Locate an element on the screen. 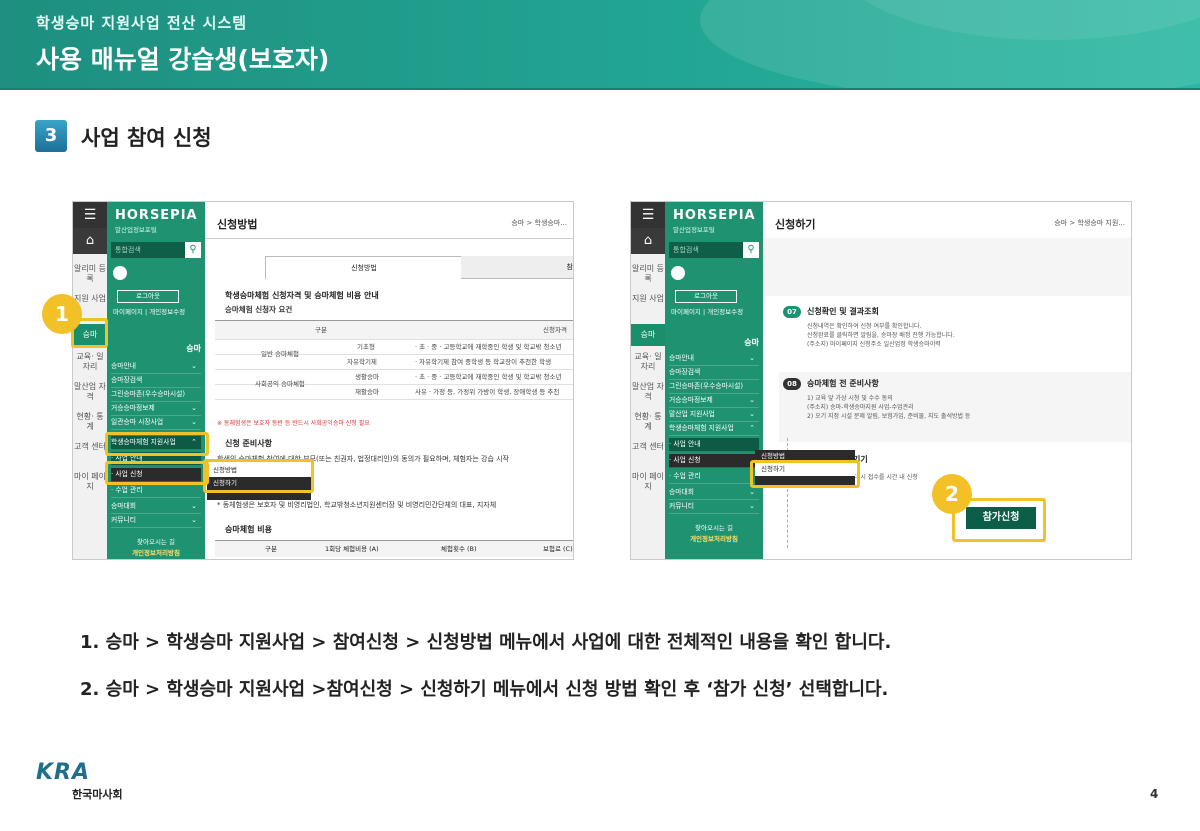 The image size is (1200, 831). highlight-apply-popup is located at coordinates (805, 474).